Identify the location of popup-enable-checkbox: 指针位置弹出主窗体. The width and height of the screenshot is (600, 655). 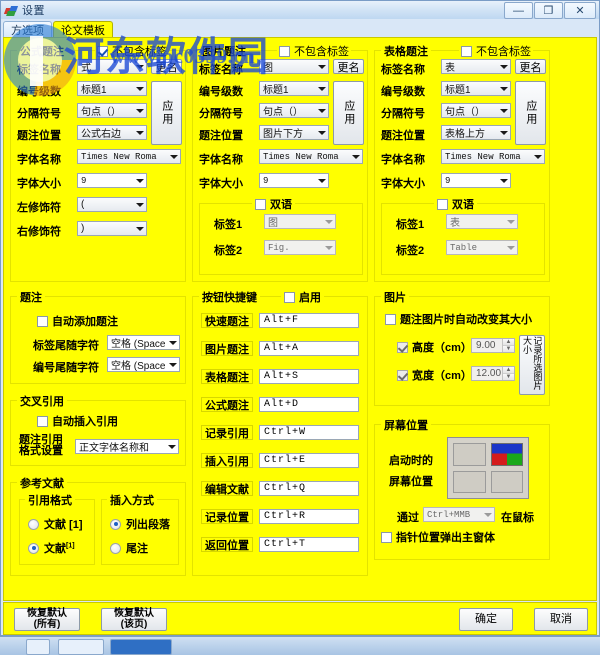
(438, 537).